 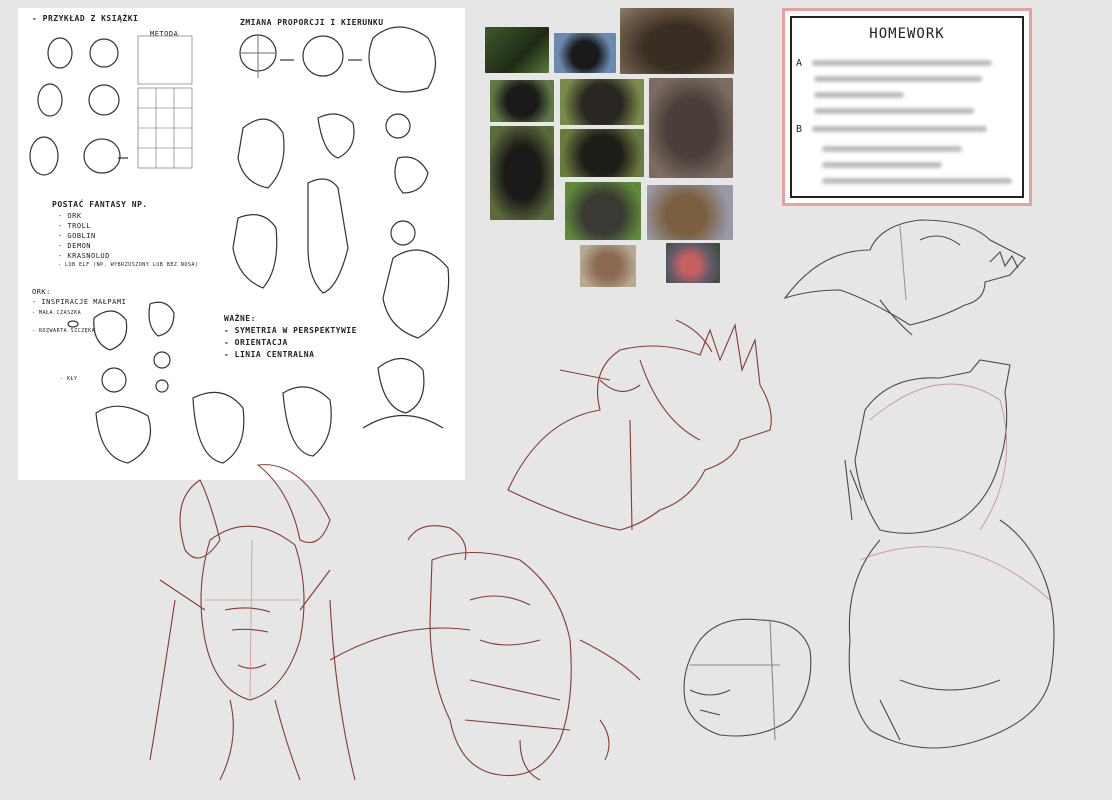 I want to click on sketch-croc-orc, so click(x=904, y=277).